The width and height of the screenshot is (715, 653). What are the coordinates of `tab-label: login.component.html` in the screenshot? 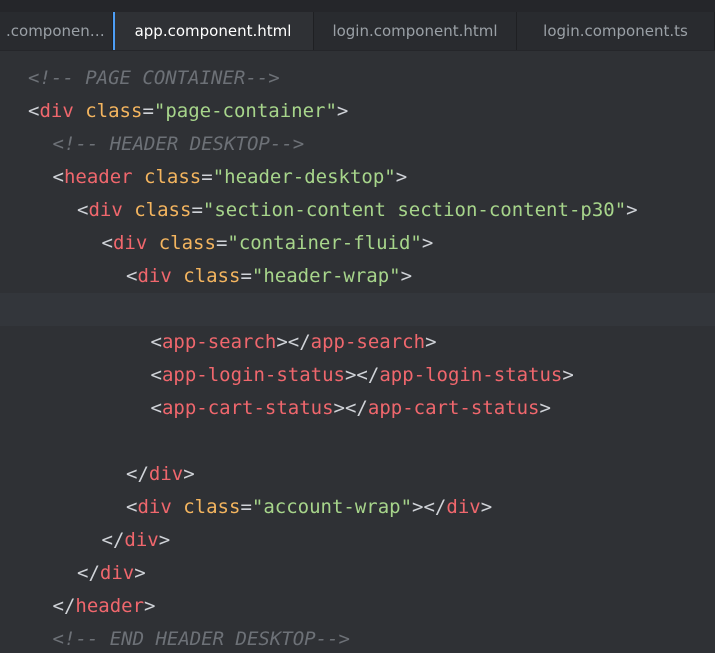 It's located at (415, 31).